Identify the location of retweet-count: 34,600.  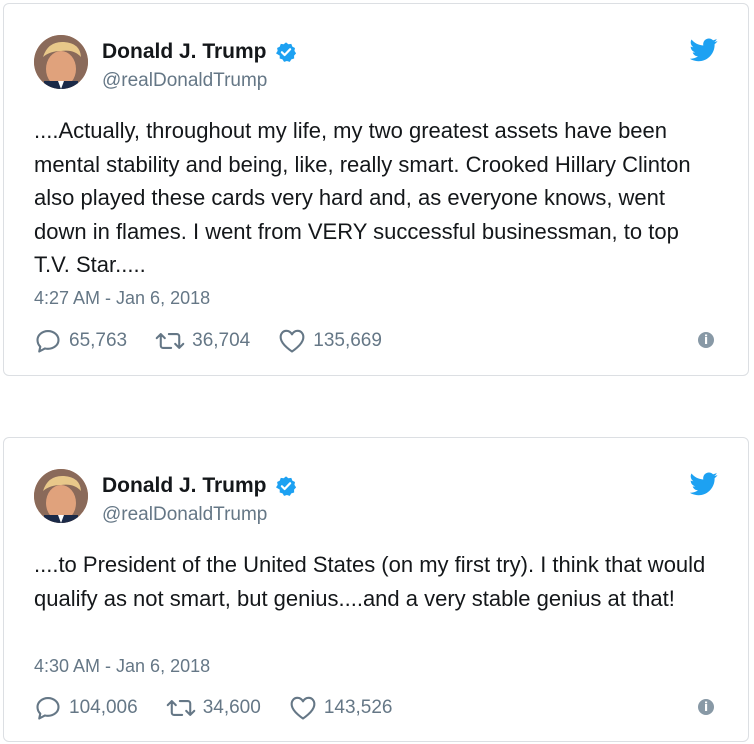
(231, 707).